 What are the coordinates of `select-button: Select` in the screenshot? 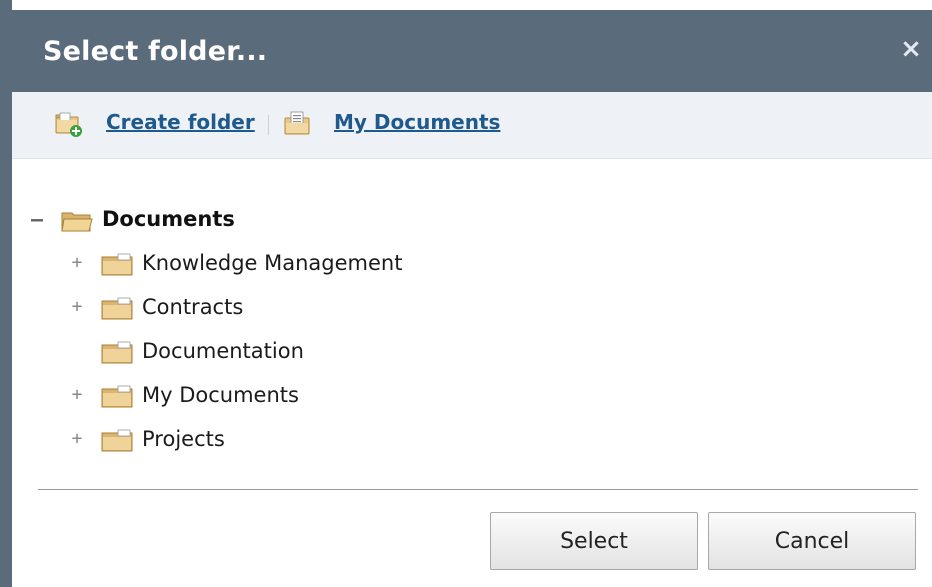 It's located at (594, 541).